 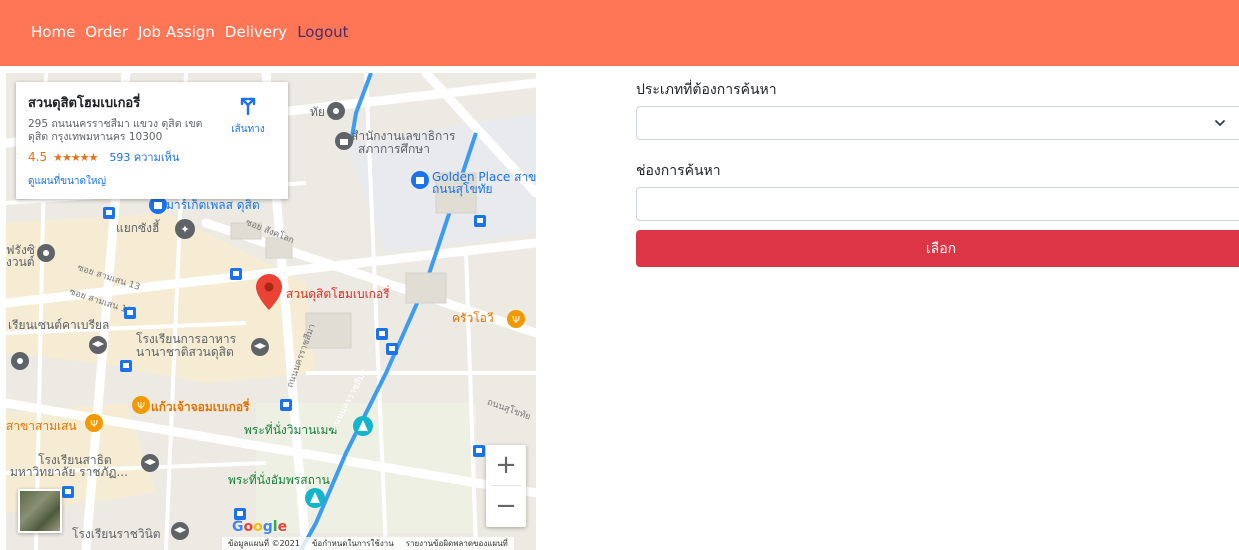 What do you see at coordinates (238, 527) in the screenshot?
I see `google-logo-letter: G` at bounding box center [238, 527].